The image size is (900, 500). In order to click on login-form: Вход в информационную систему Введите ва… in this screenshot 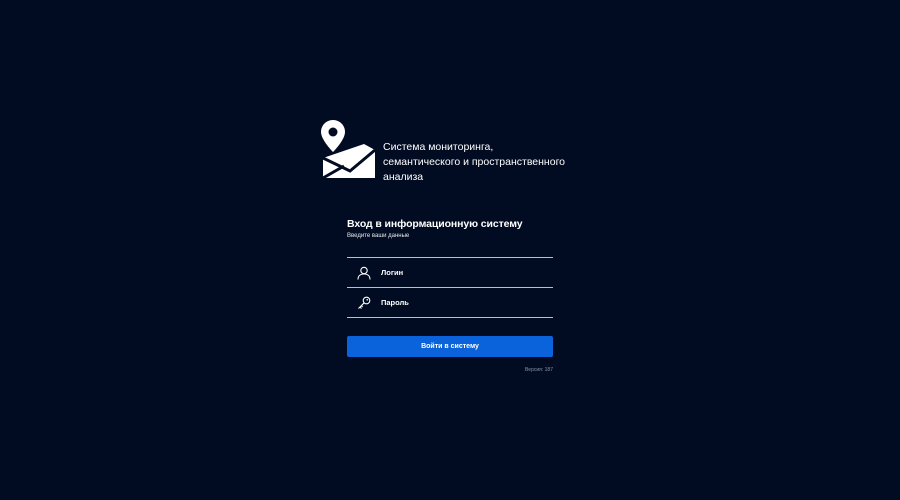, I will do `click(450, 295)`.